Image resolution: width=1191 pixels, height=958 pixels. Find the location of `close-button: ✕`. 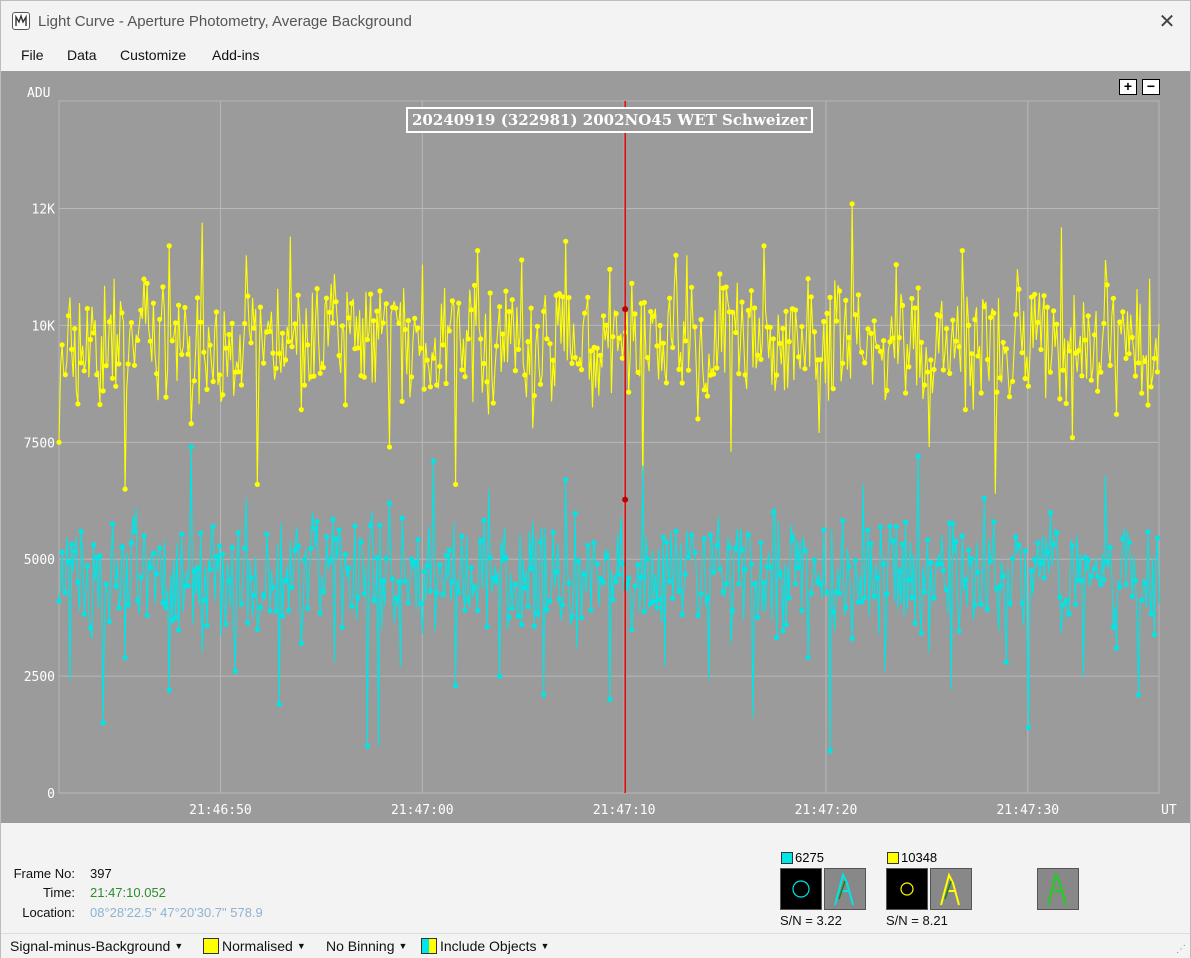

close-button: ✕ is located at coordinates (1167, 22).